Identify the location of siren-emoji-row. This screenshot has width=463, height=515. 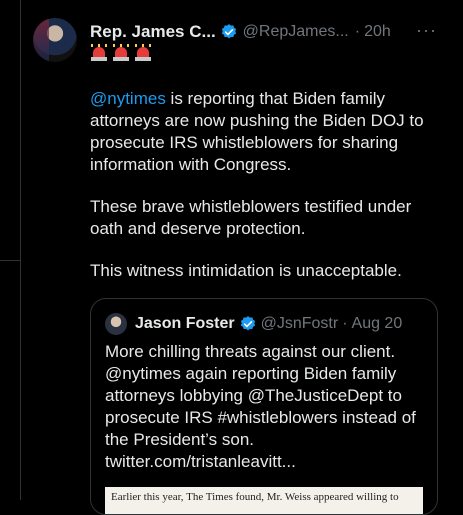
(121, 53).